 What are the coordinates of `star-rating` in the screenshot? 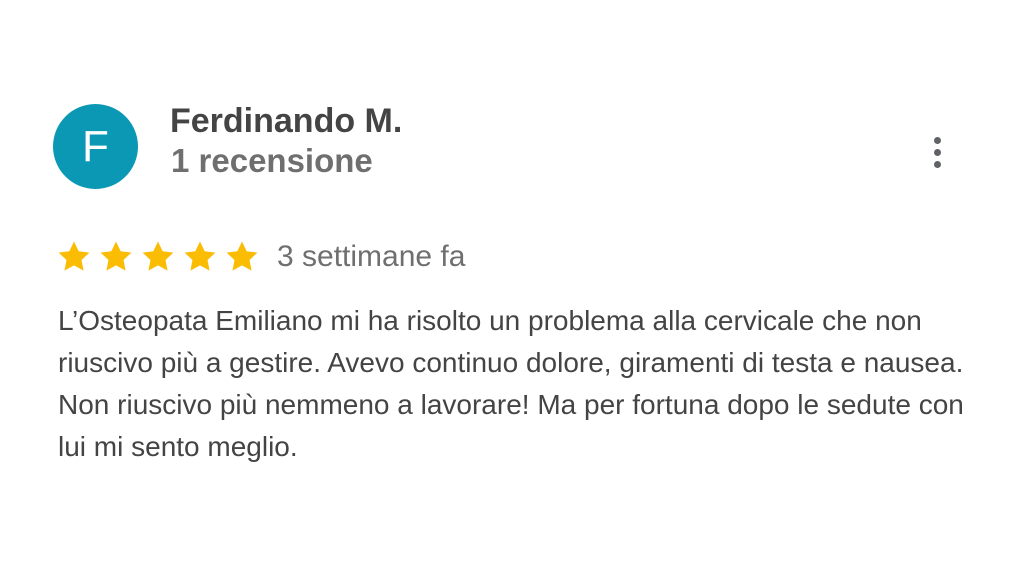 It's located at (158, 257).